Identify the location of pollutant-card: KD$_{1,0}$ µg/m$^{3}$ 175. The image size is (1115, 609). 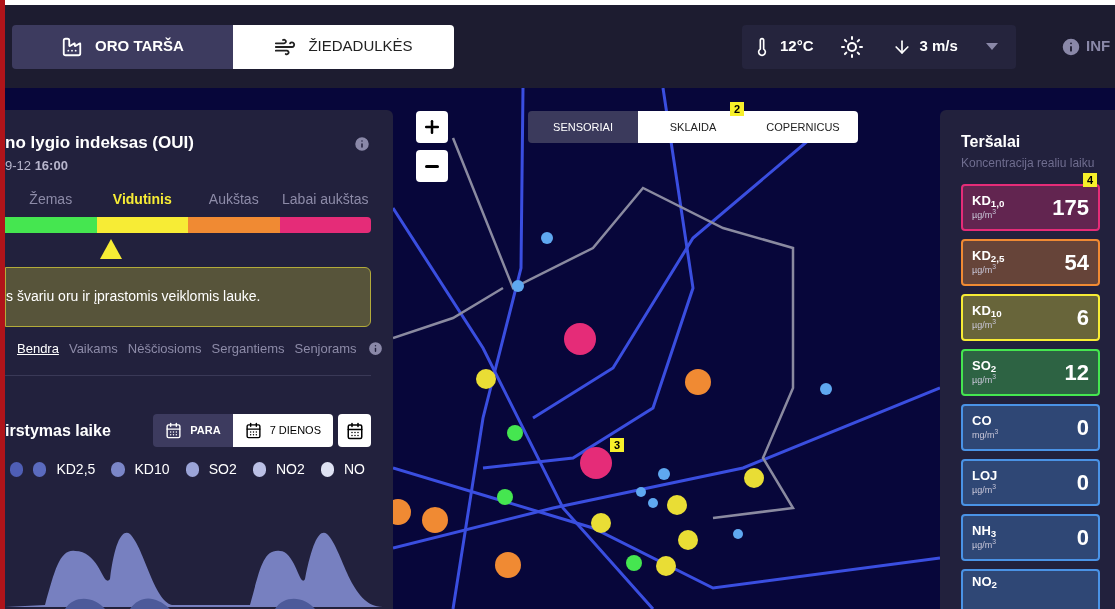
(1030, 207).